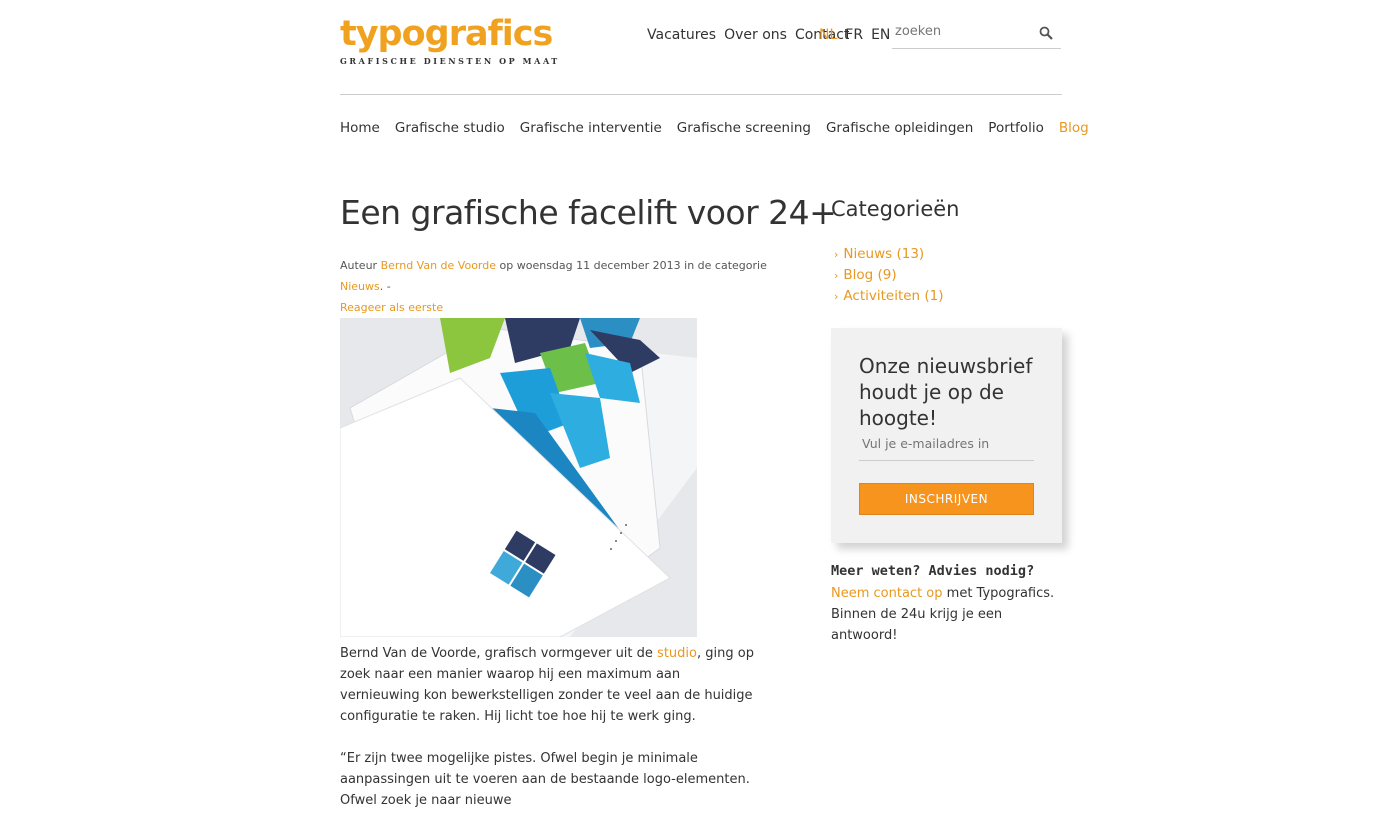 The height and width of the screenshot is (832, 1400). Describe the element at coordinates (1016, 128) in the screenshot. I see `nav-portfolio: Portfolio` at that location.